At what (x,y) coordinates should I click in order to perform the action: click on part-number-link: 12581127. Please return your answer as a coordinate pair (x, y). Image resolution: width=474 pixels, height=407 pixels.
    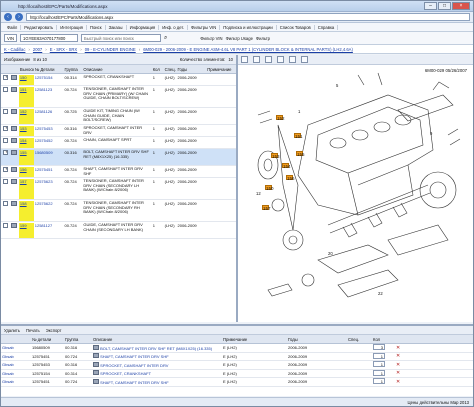
    Looking at the image, I should click on (44, 225).